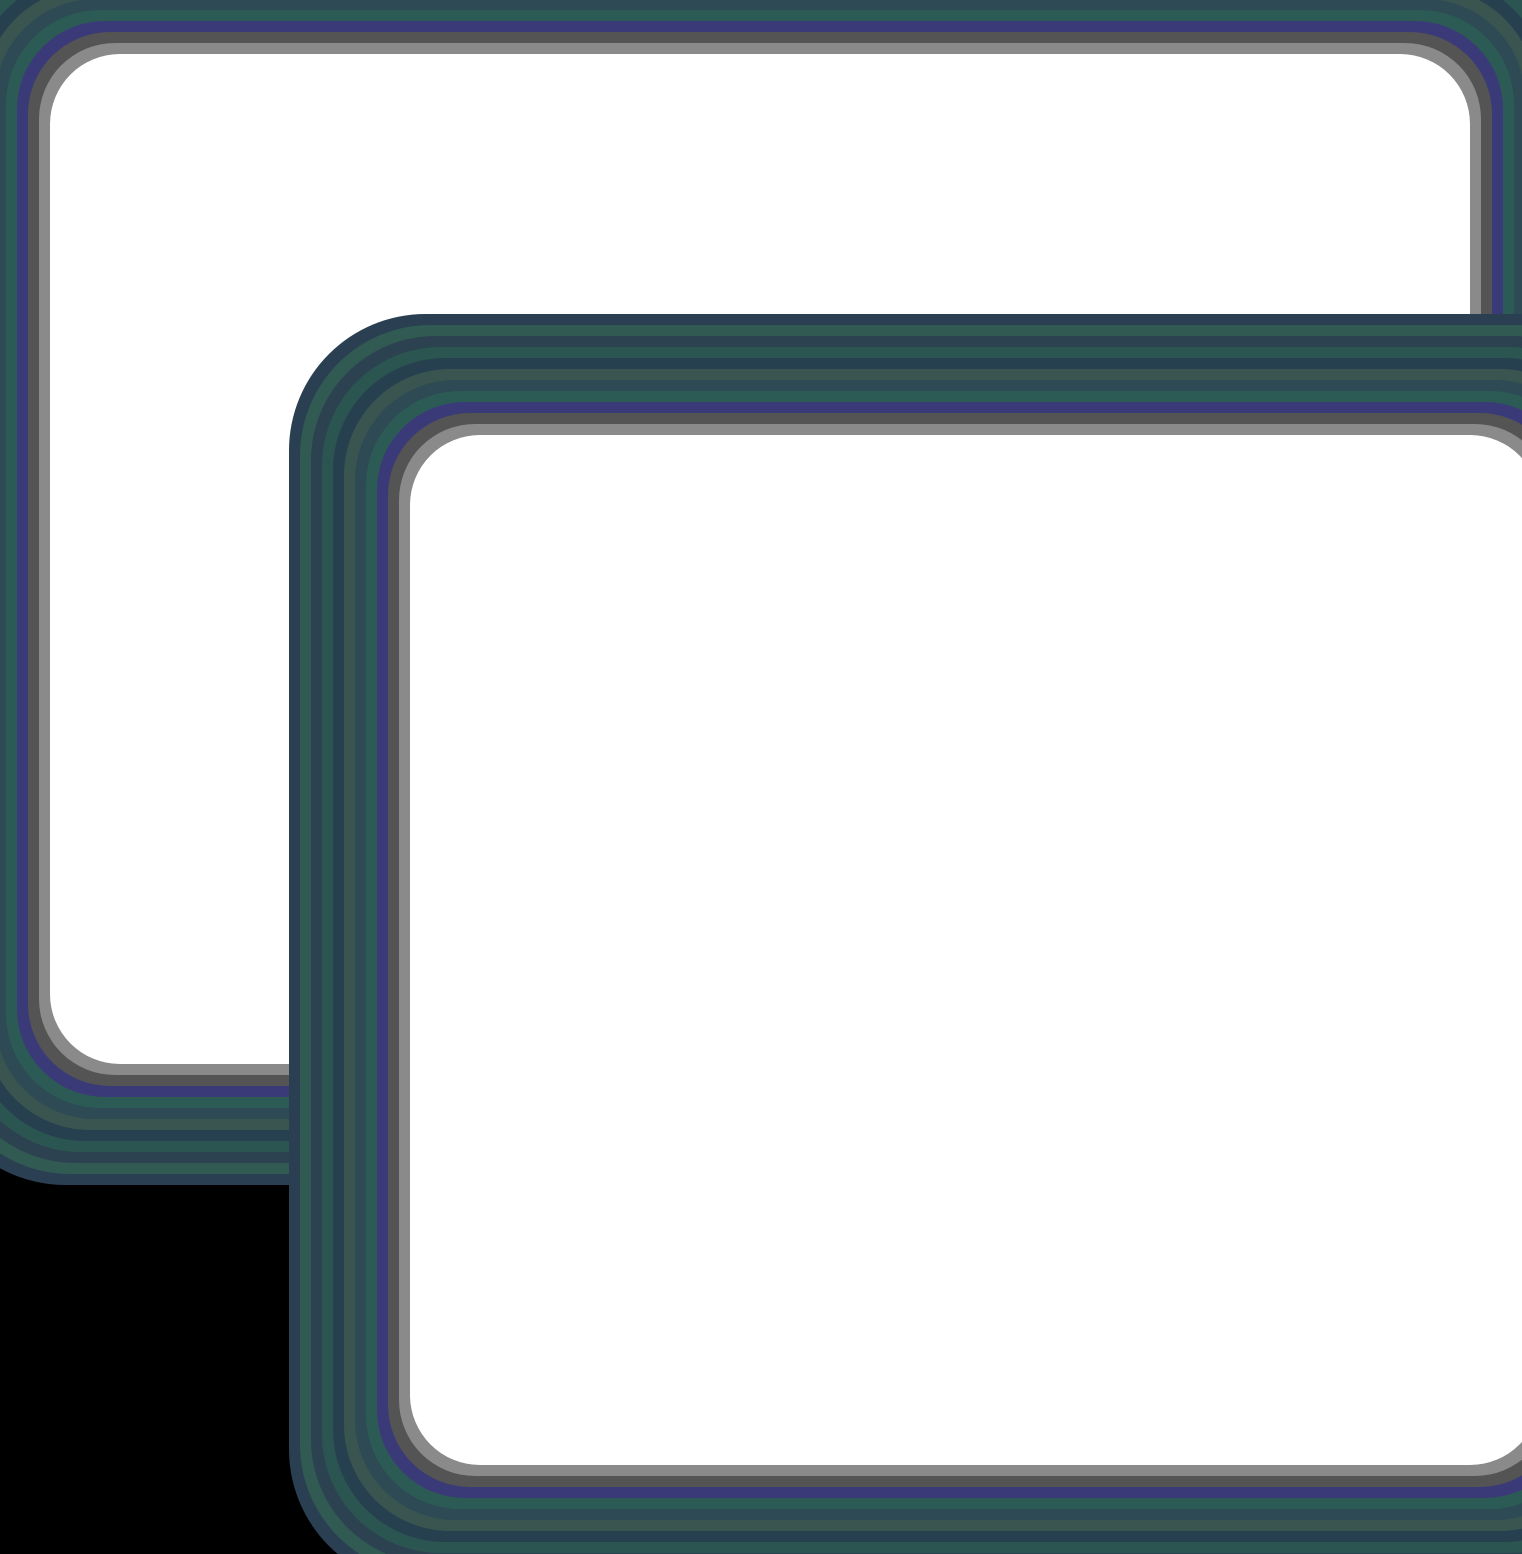  What do you see at coordinates (956, 690) in the screenshot?
I see `chart-y-tick: 1250` at bounding box center [956, 690].